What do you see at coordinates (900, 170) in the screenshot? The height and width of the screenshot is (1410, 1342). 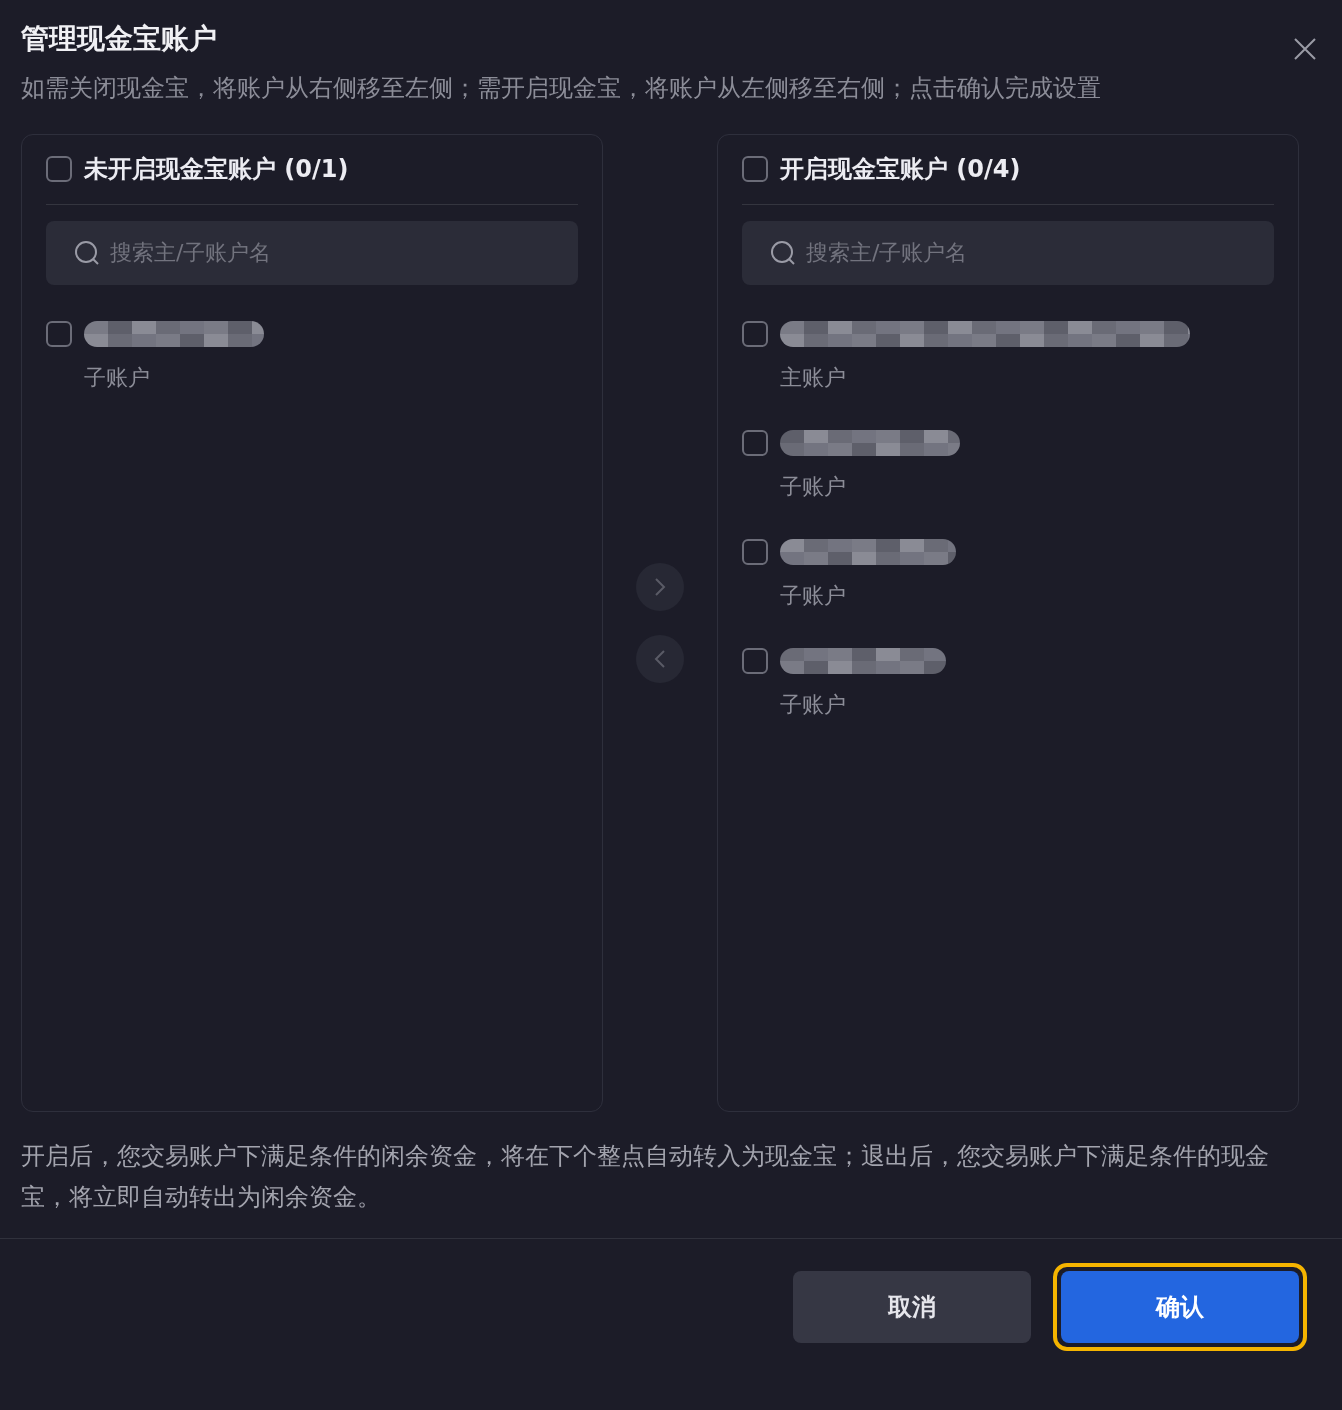 I see `panel-title: 开启现金宝账户 (0/4)` at bounding box center [900, 170].